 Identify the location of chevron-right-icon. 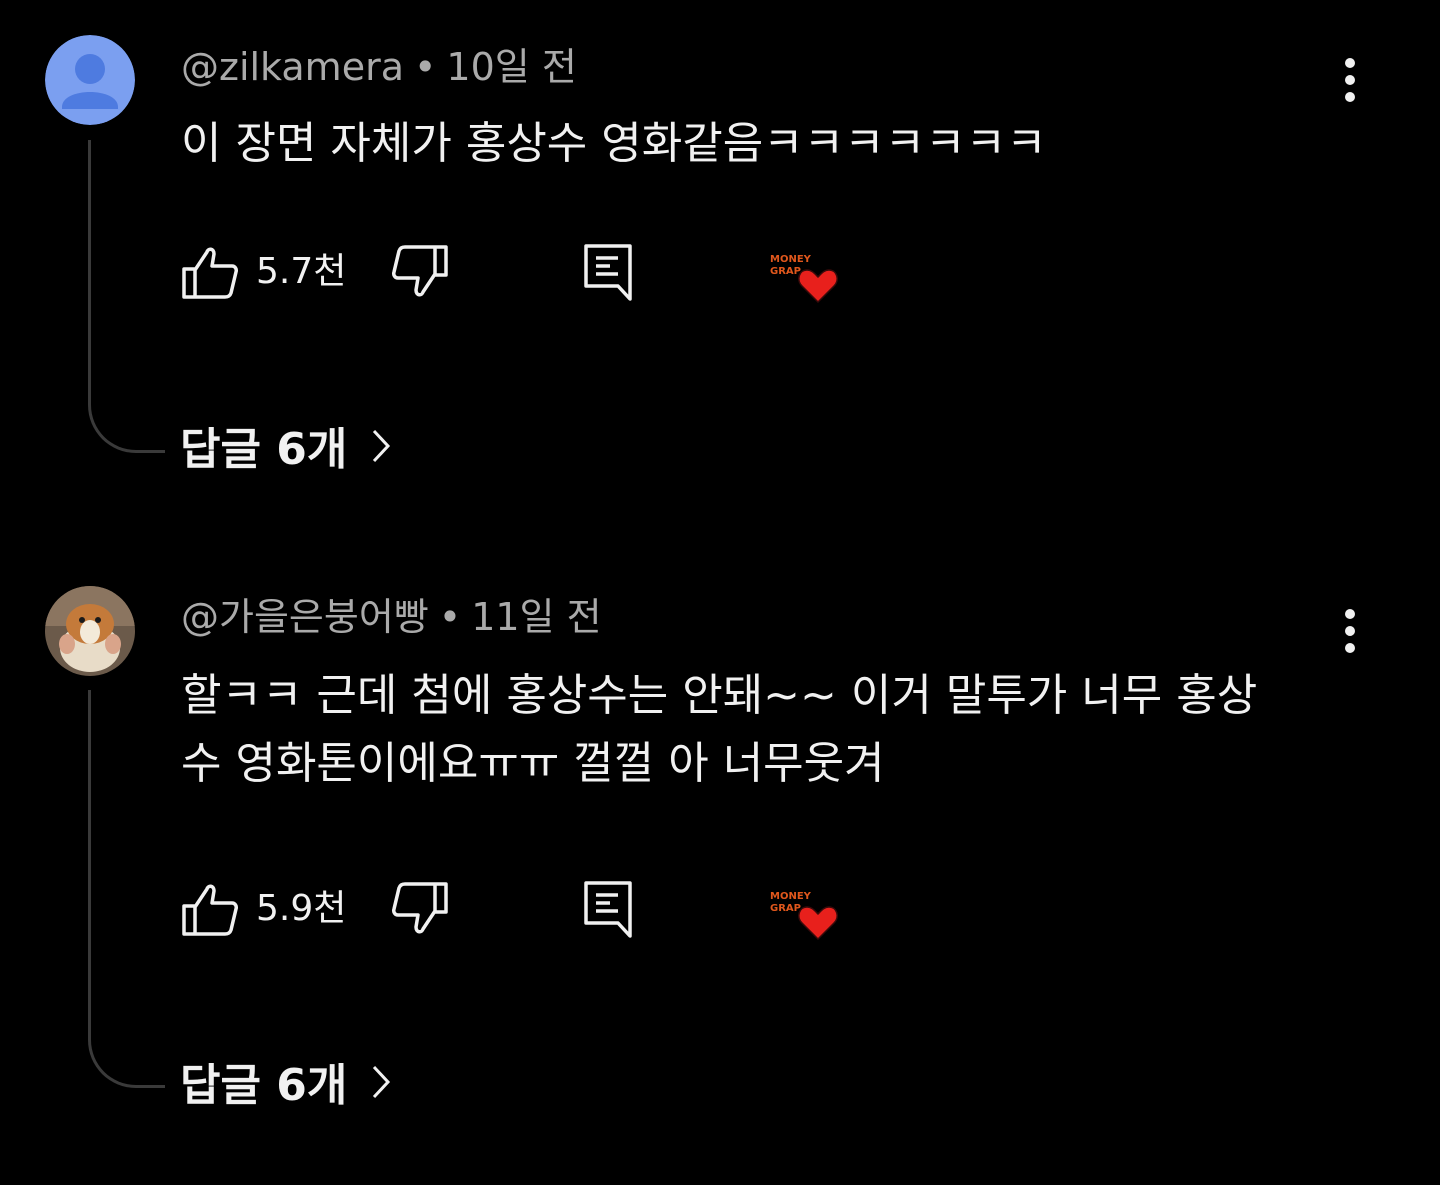
(381, 1086).